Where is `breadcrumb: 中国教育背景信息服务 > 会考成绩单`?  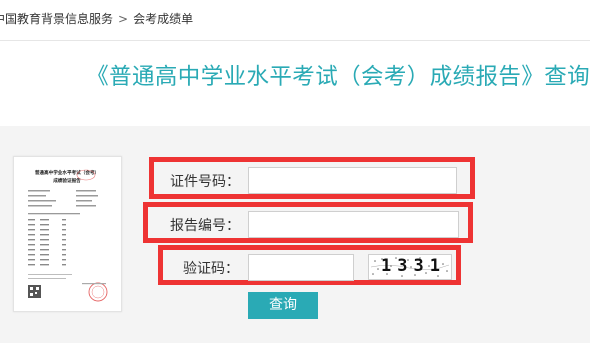
breadcrumb: 中国教育背景信息服务 > 会考成绩单 is located at coordinates (96, 20).